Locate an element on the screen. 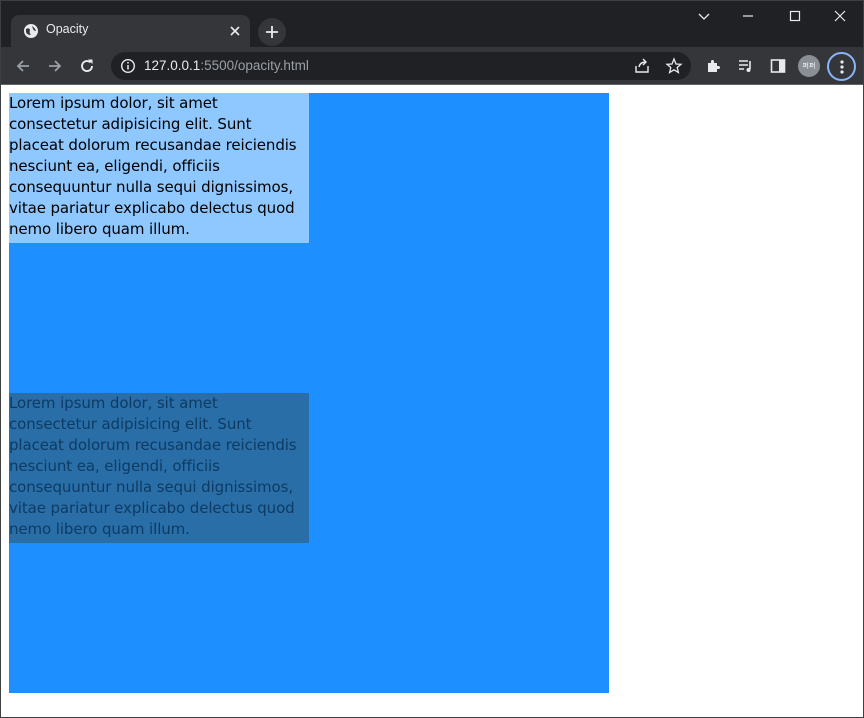 This screenshot has height=718, width=864. globe-icon is located at coordinates (31, 31).